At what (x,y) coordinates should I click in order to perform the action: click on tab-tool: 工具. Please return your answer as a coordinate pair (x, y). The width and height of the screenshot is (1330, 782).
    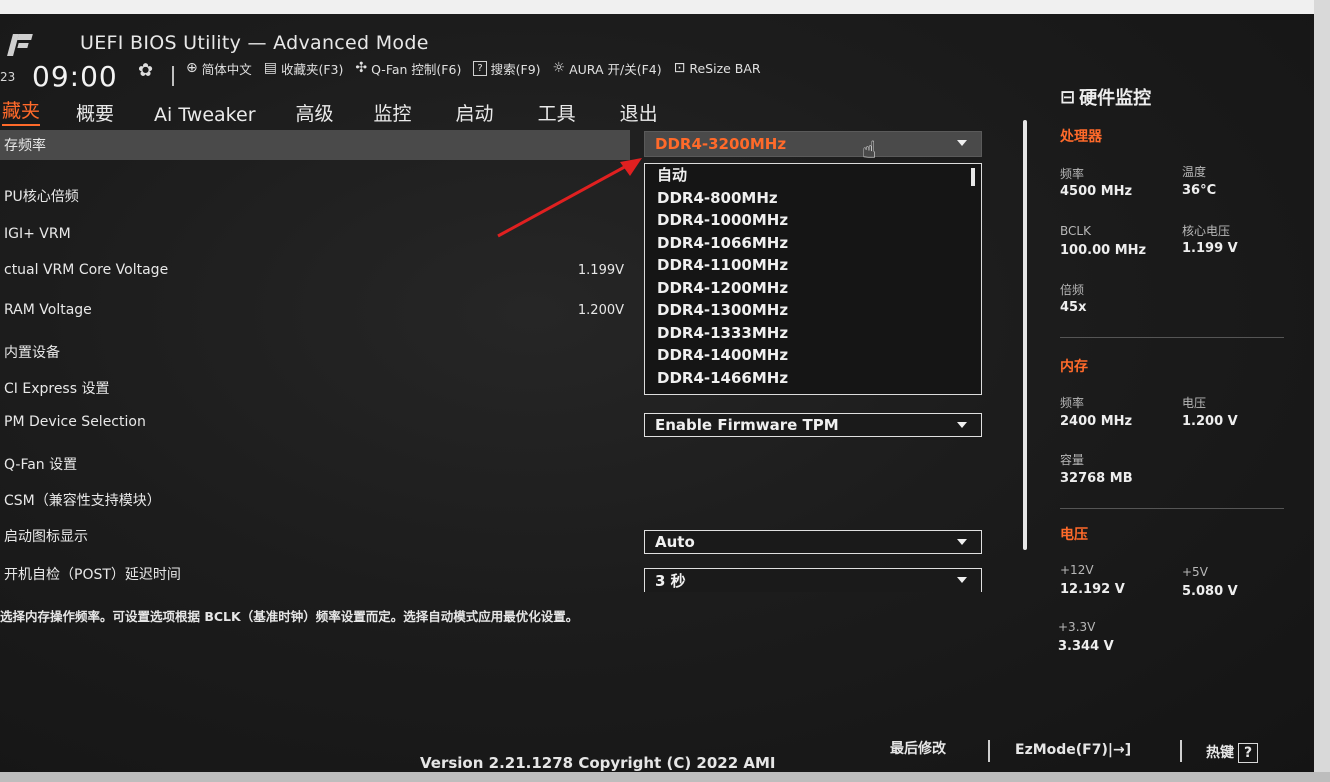
    Looking at the image, I should click on (557, 112).